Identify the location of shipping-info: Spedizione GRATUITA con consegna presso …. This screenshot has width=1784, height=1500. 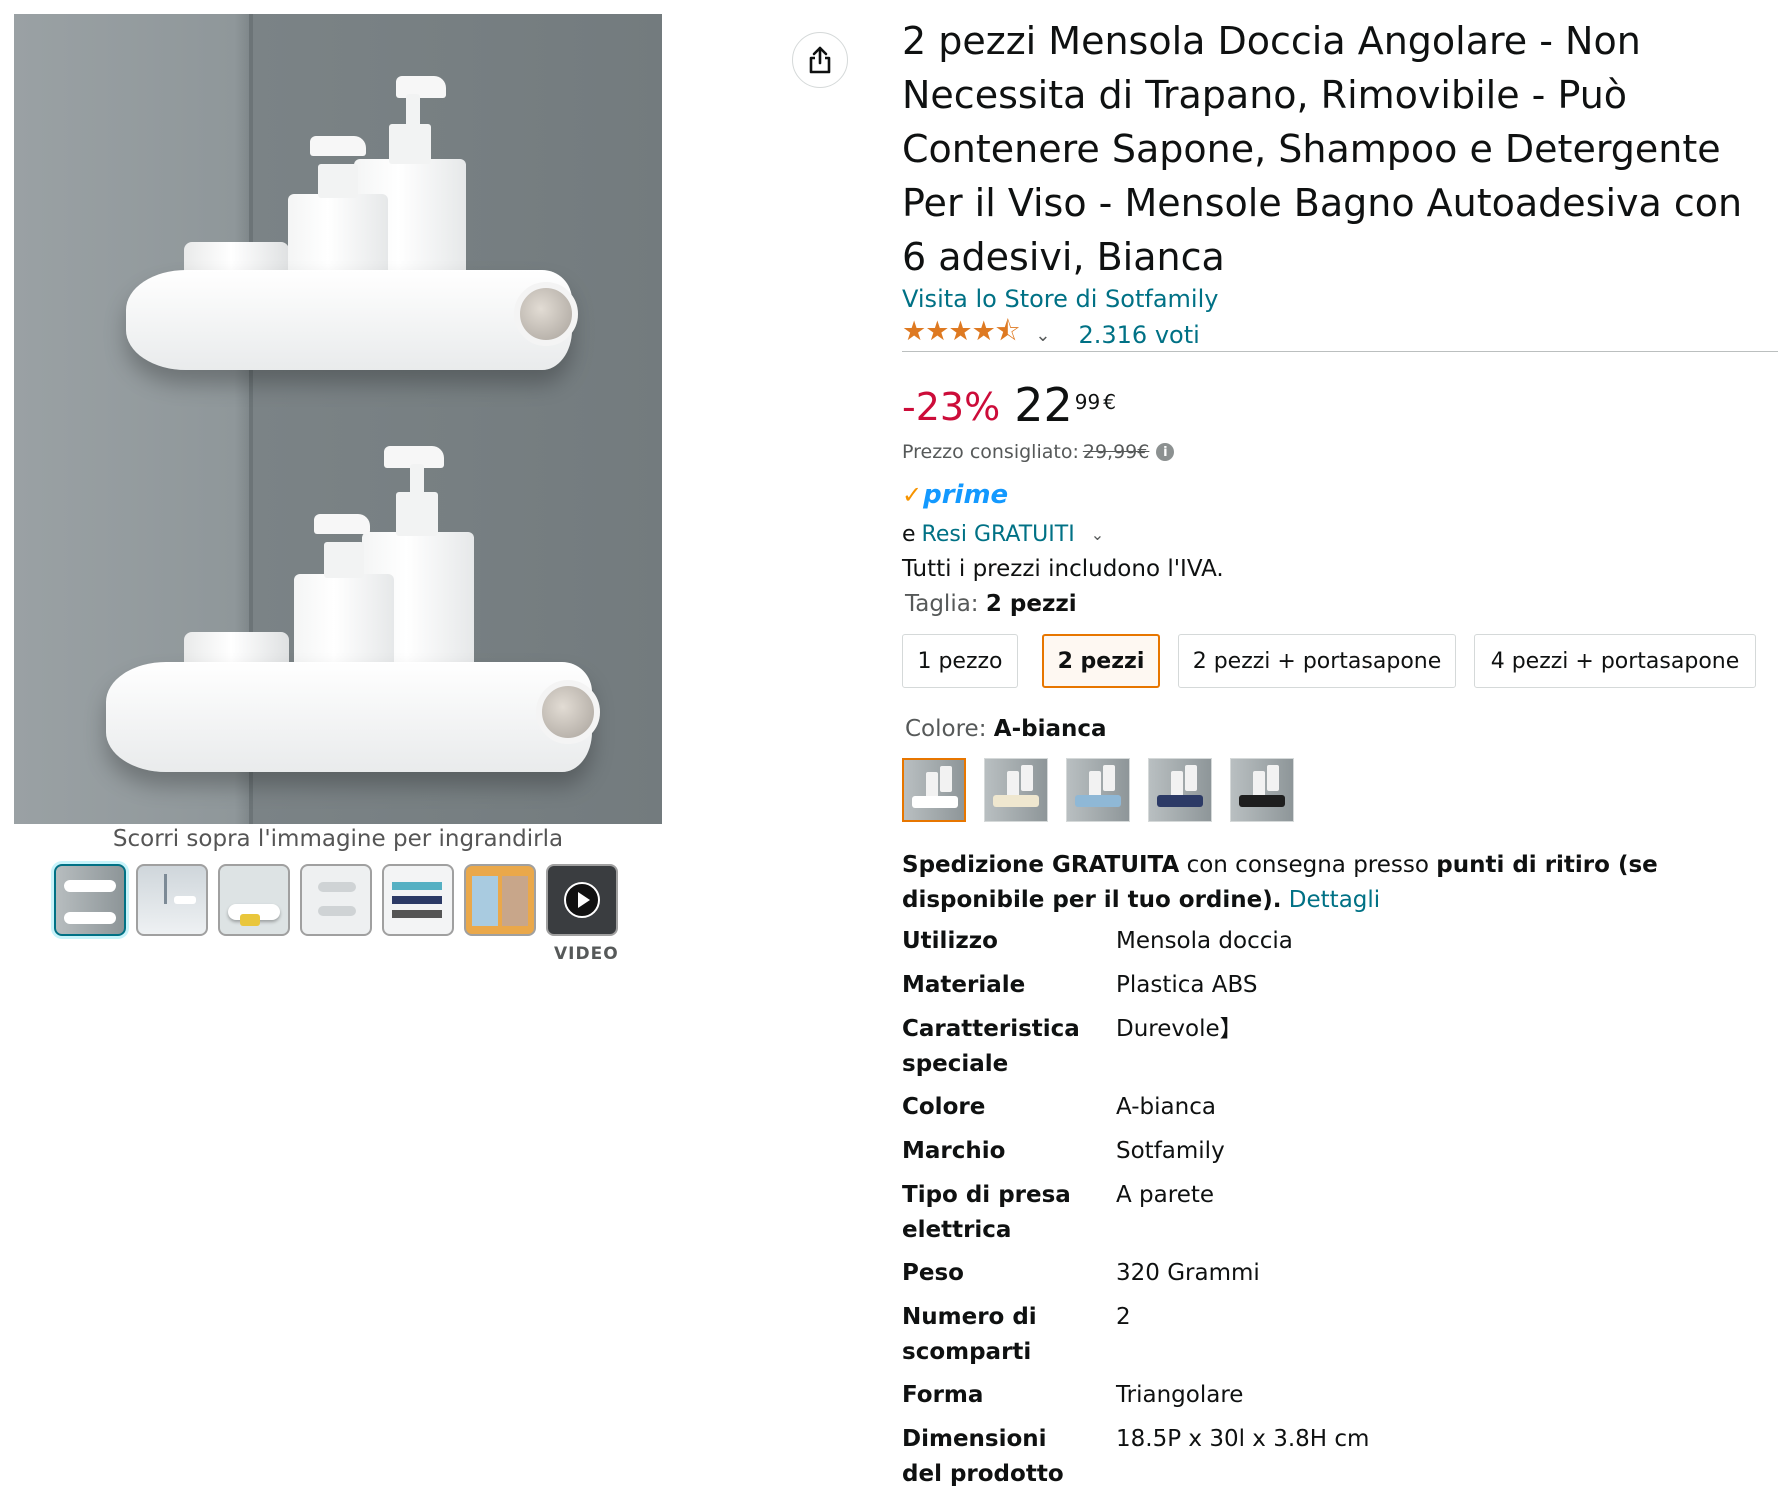
(1342, 883).